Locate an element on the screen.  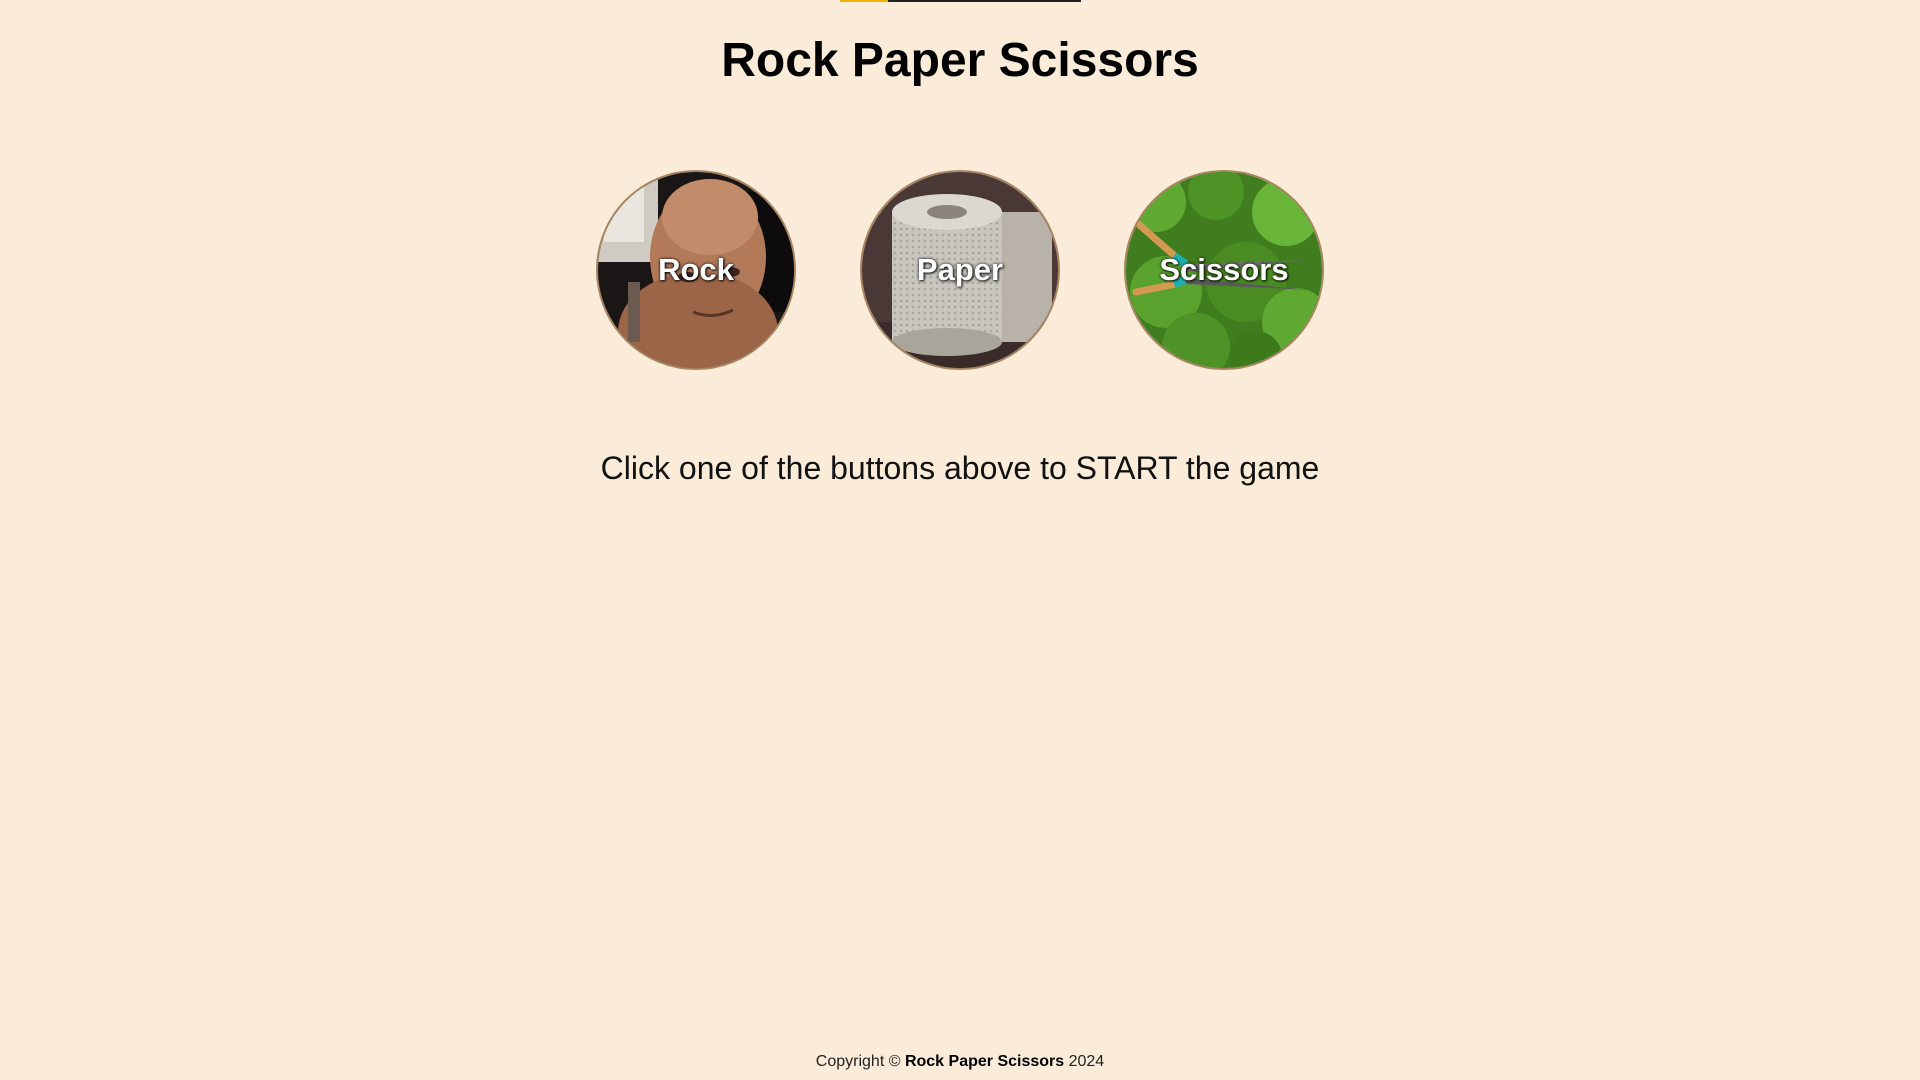
top-progress-bar is located at coordinates (960, 1).